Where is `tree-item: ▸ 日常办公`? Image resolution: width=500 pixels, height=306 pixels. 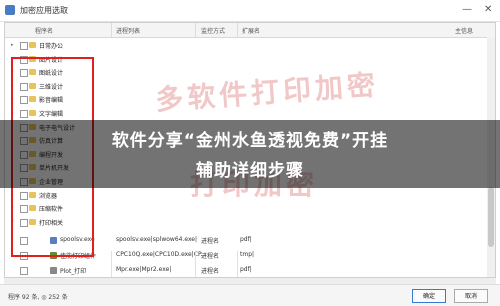
tree-item: ▸ 日常办公 is located at coordinates (65, 45).